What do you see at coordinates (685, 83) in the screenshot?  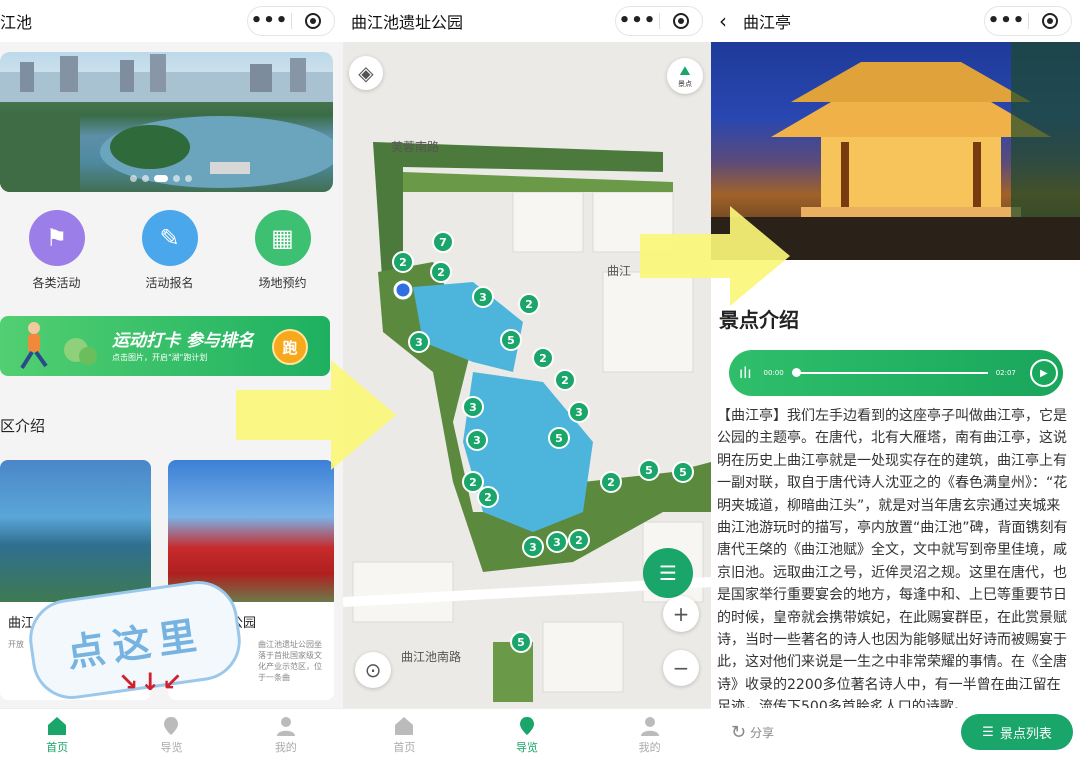 I see `scenic-label: 景点` at bounding box center [685, 83].